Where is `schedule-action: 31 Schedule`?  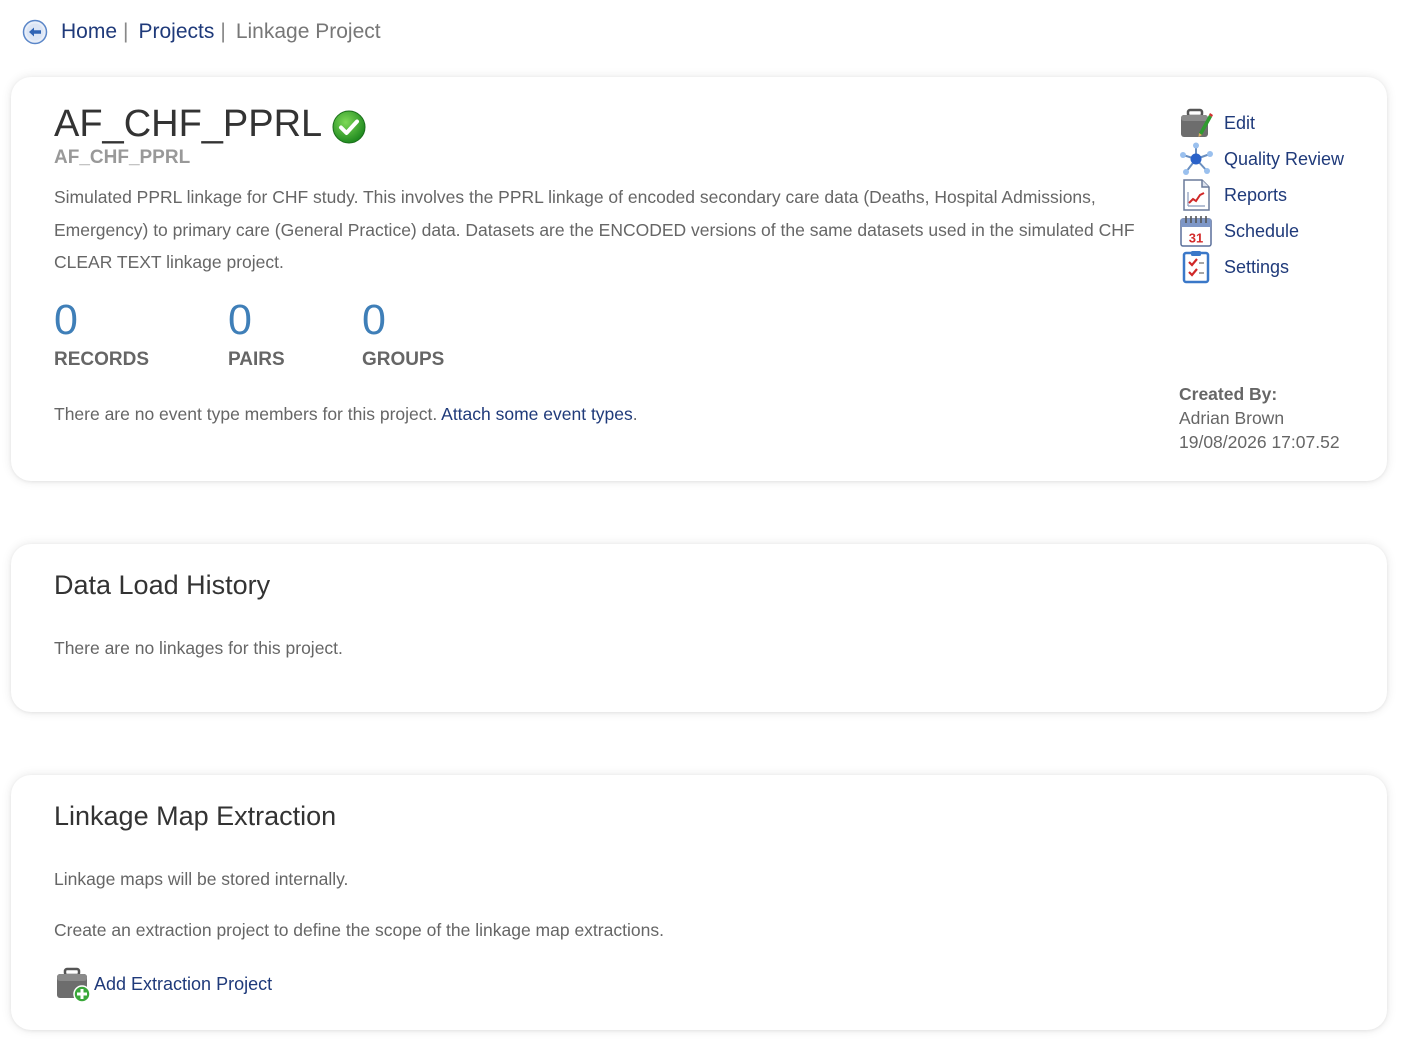 schedule-action: 31 Schedule is located at coordinates (1261, 231).